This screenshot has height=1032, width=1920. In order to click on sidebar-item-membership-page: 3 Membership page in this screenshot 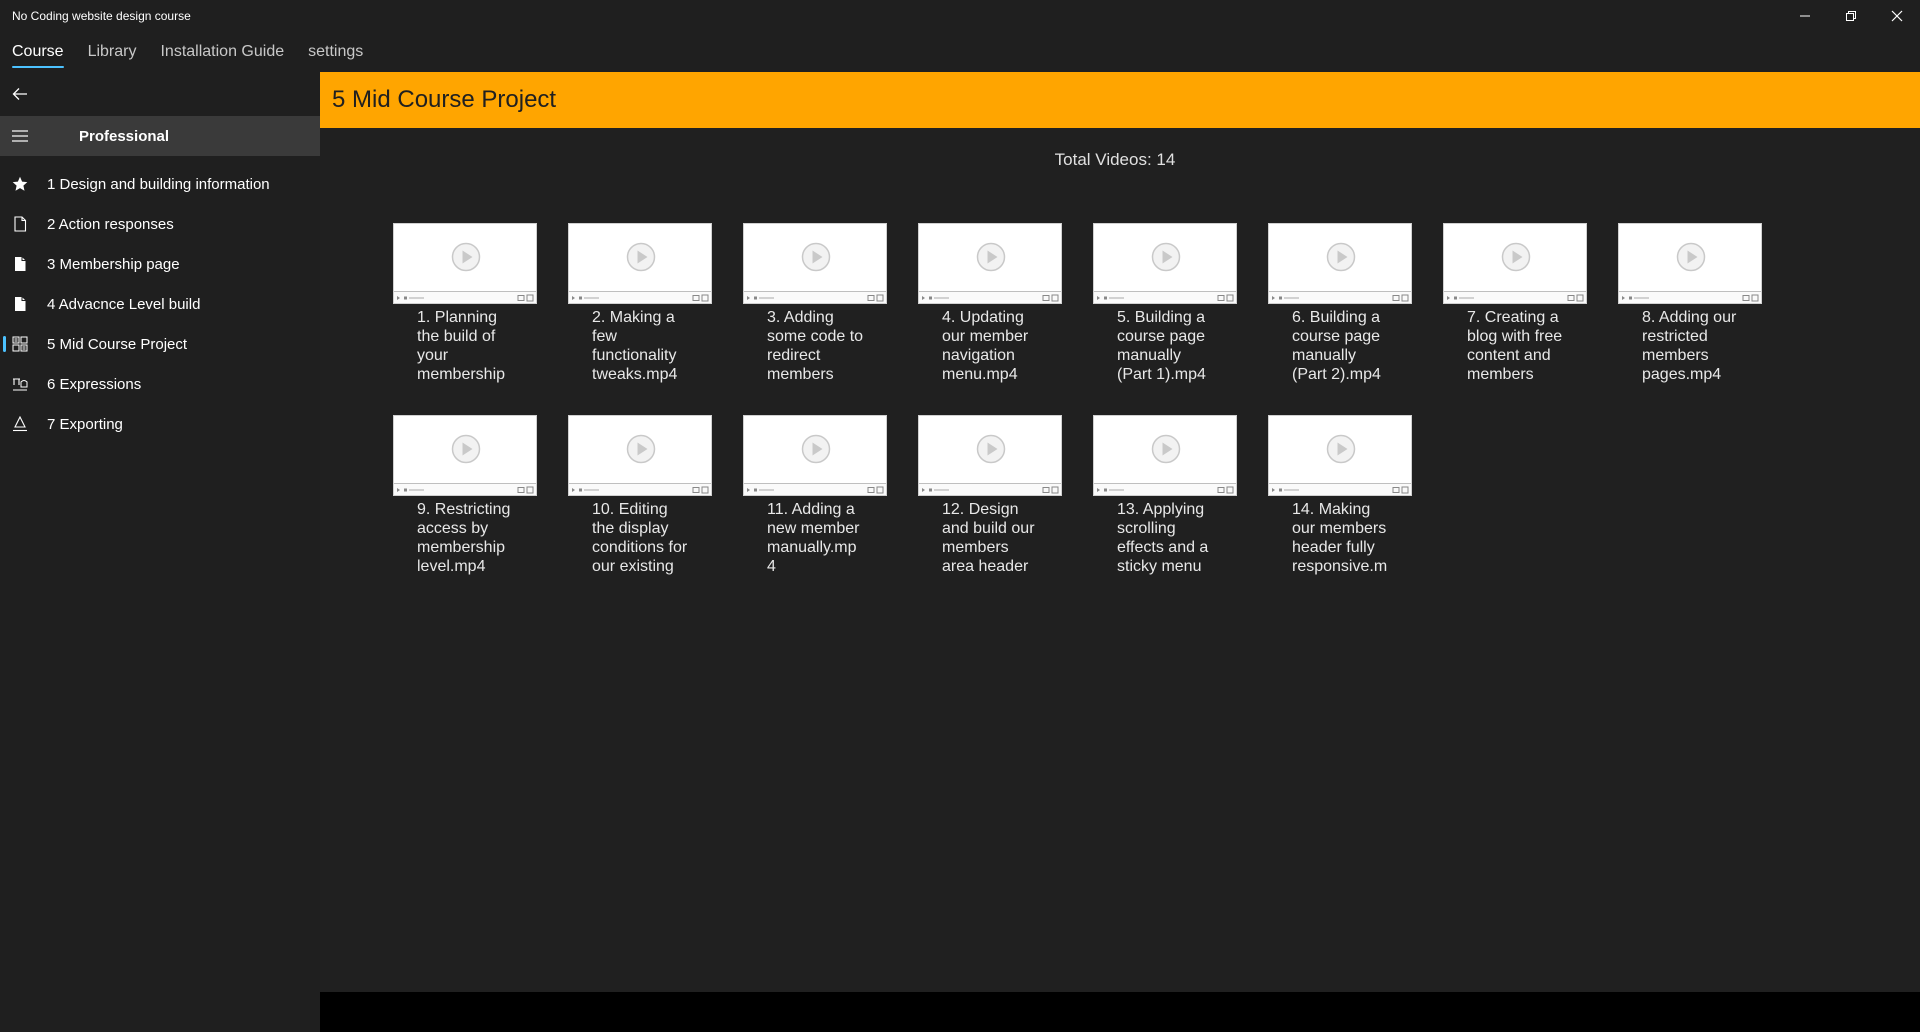, I will do `click(160, 264)`.